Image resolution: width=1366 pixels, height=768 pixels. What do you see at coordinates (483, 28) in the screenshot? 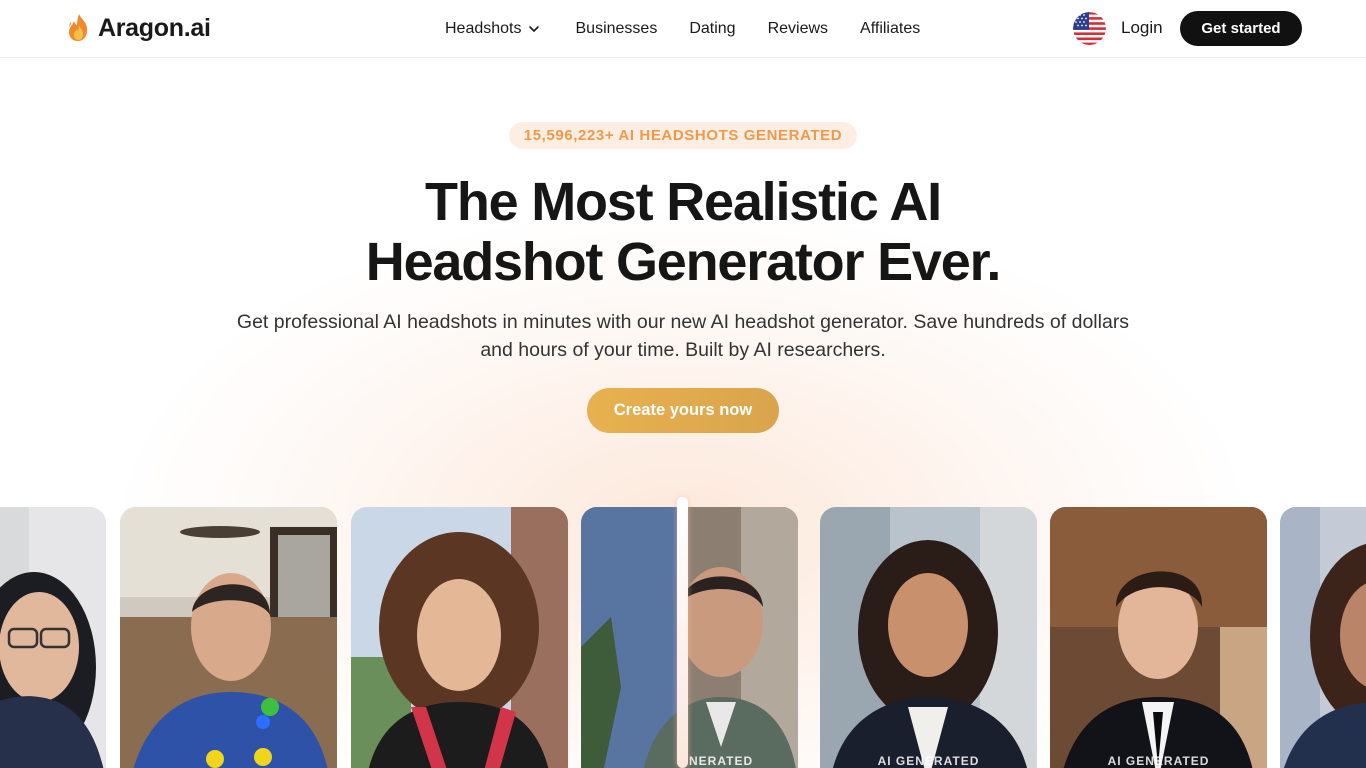
I see `nav-item-label: Headshots` at bounding box center [483, 28].